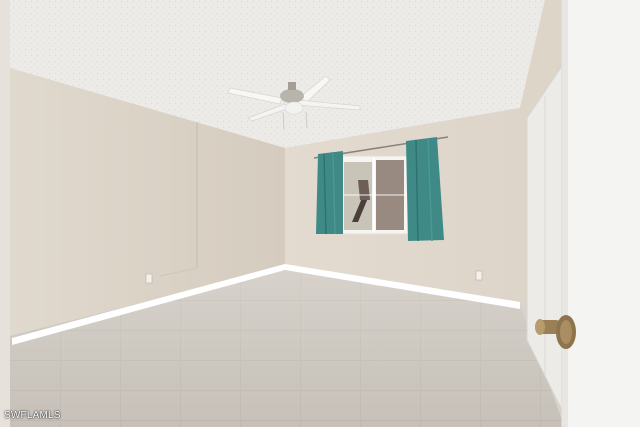 This screenshot has width=640, height=427. What do you see at coordinates (149, 278) in the screenshot?
I see `wall-outlet-left` at bounding box center [149, 278].